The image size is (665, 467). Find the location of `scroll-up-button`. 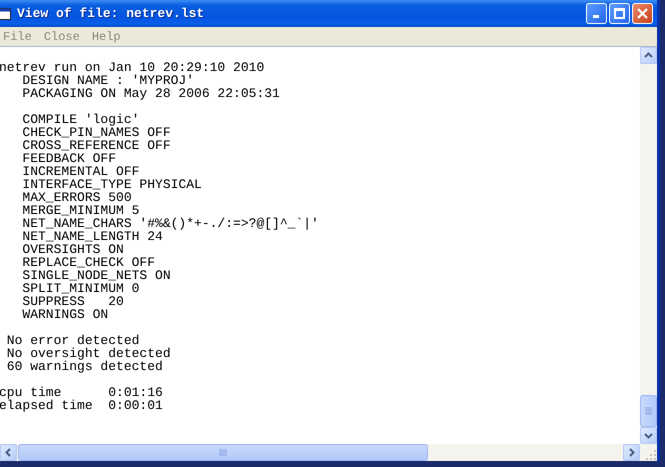

scroll-up-button is located at coordinates (648, 55).